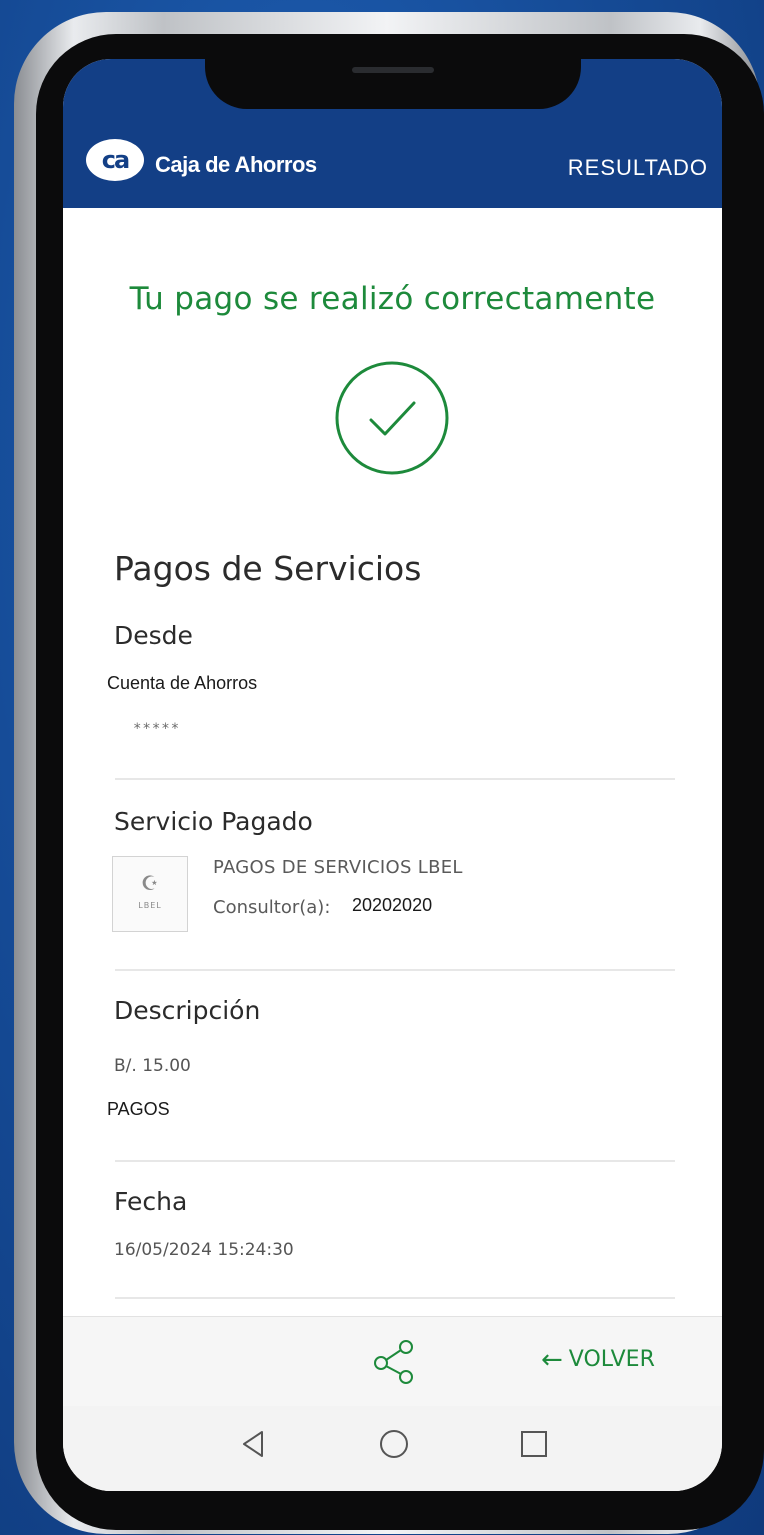 The height and width of the screenshot is (1535, 764). What do you see at coordinates (268, 568) in the screenshot?
I see `receipt-heading: Pagos de Servicios` at bounding box center [268, 568].